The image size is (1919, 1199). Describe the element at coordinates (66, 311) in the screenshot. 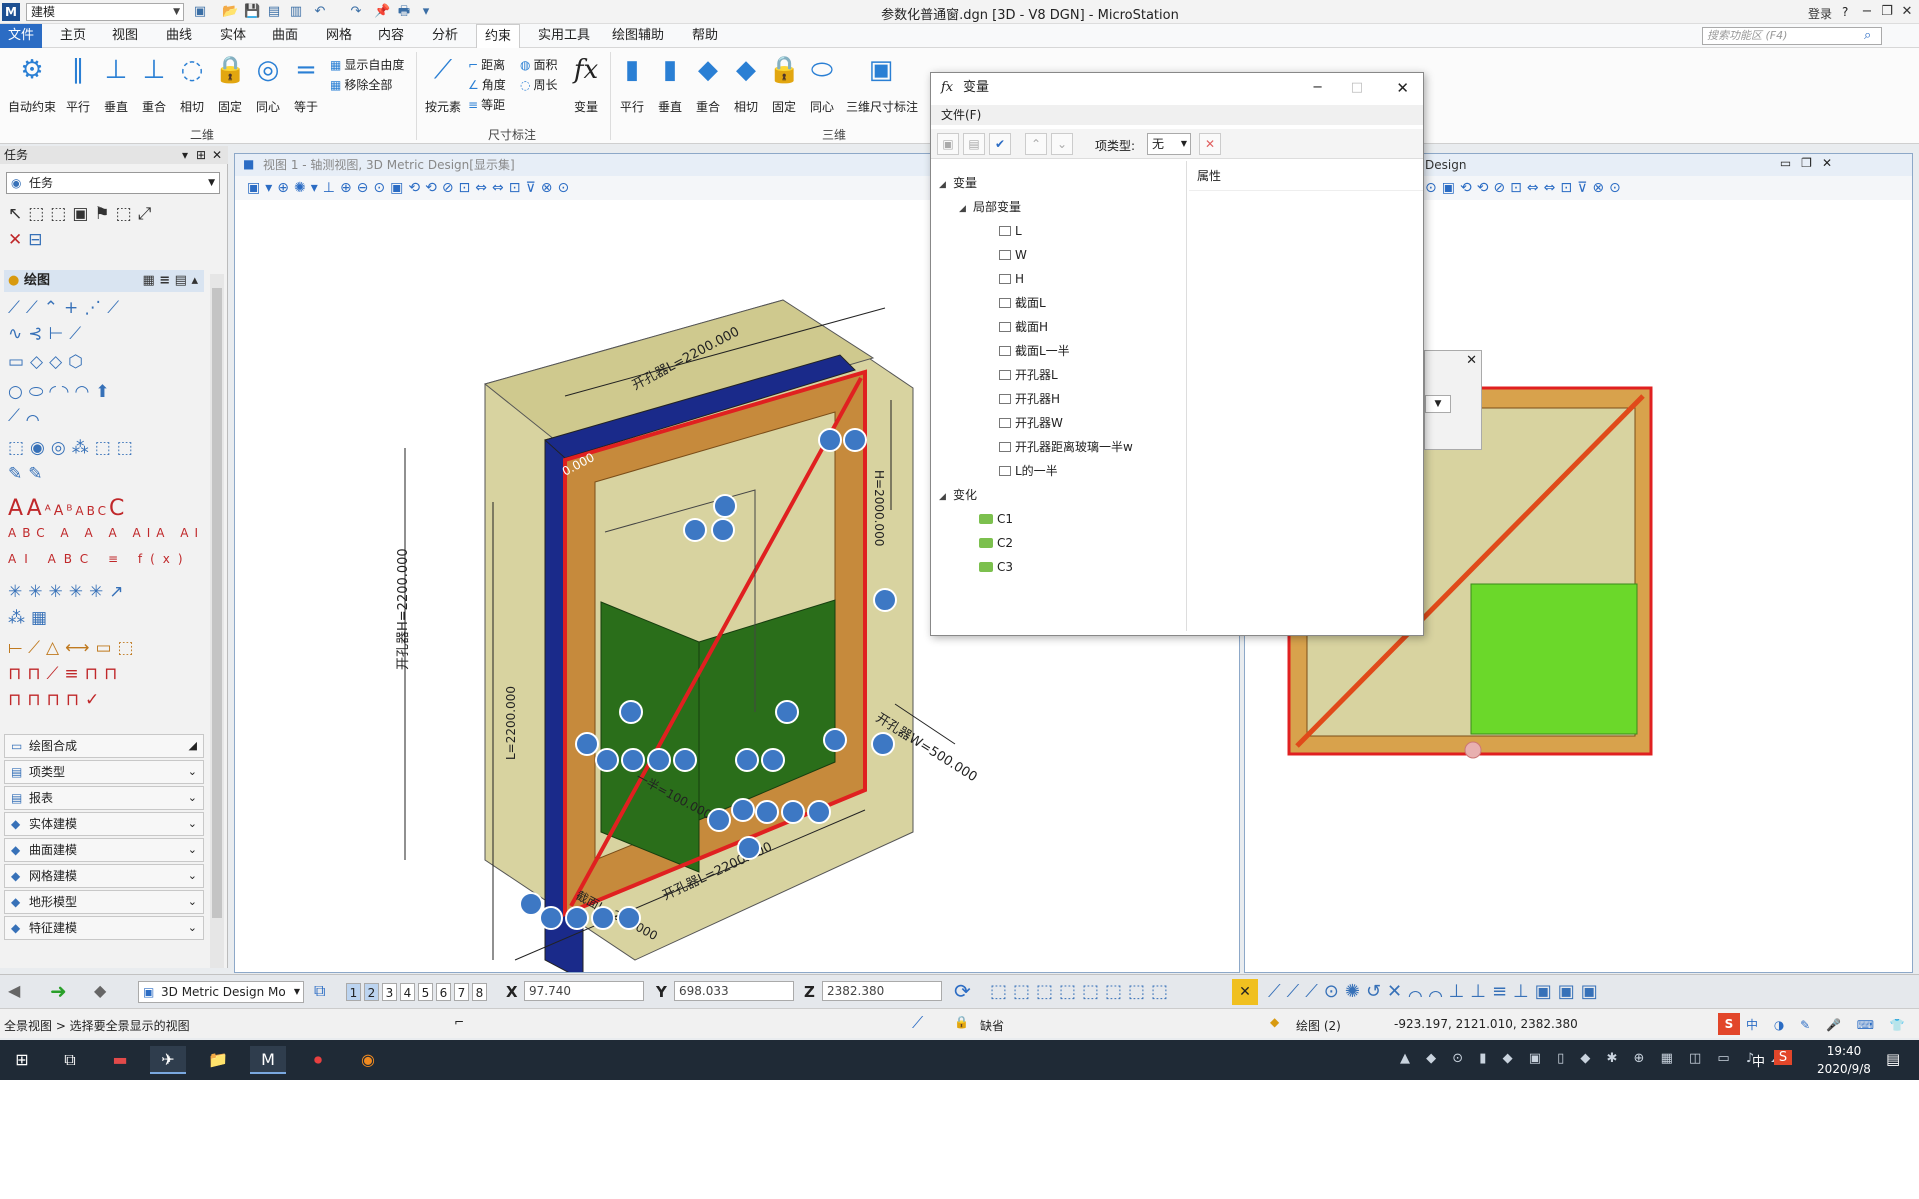

I see `line-tools-row: ⟋⟋⌃+⋰⟋` at that location.